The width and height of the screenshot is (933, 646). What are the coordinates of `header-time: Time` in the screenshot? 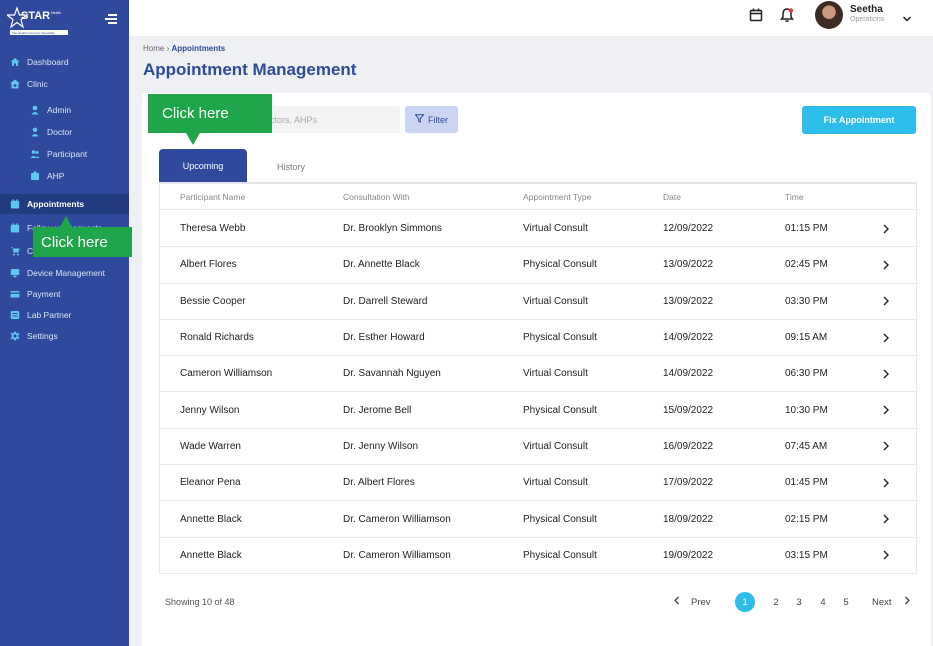 It's located at (794, 196).